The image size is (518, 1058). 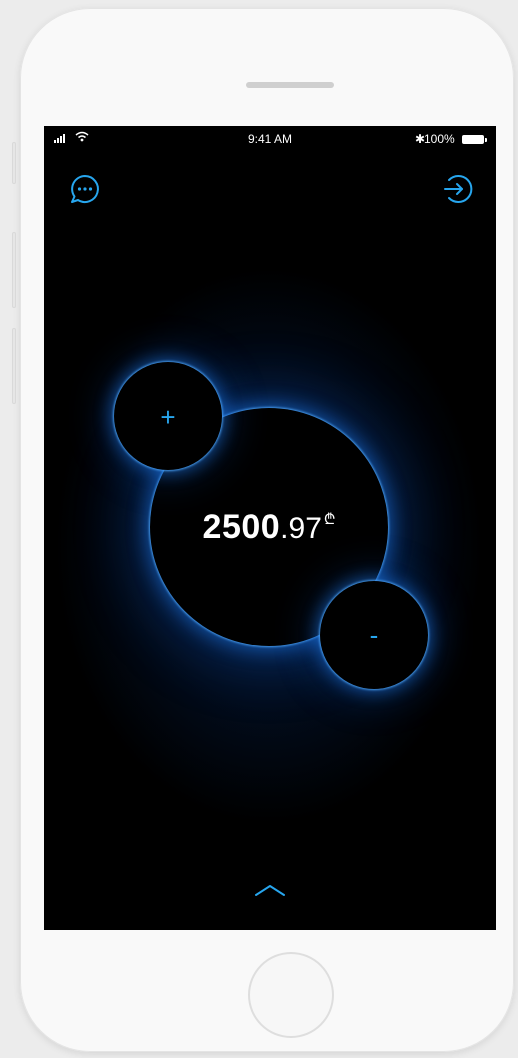 I want to click on volume-up-button, so click(x=14, y=270).